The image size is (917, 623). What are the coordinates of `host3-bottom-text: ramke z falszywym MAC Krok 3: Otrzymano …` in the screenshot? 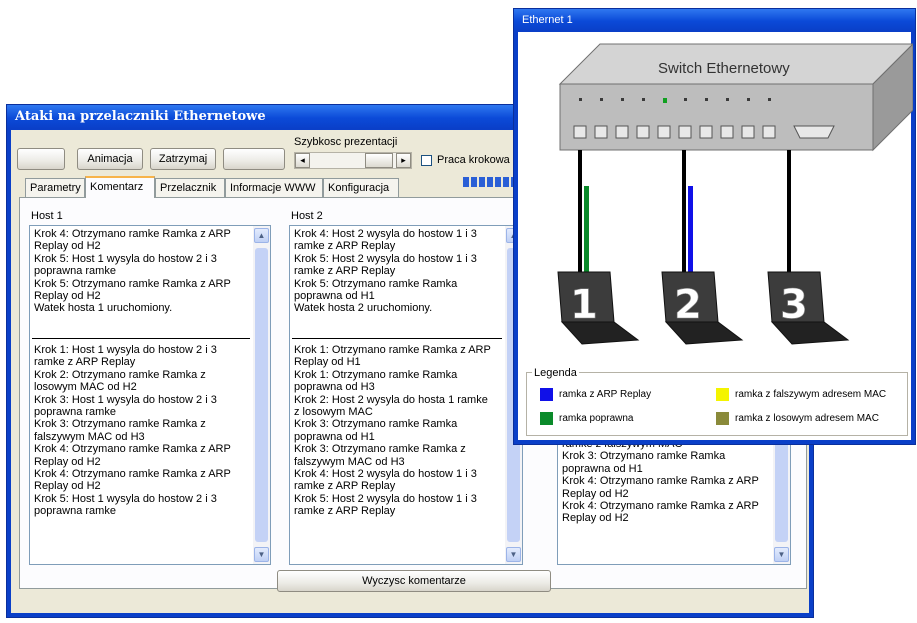 It's located at (660, 481).